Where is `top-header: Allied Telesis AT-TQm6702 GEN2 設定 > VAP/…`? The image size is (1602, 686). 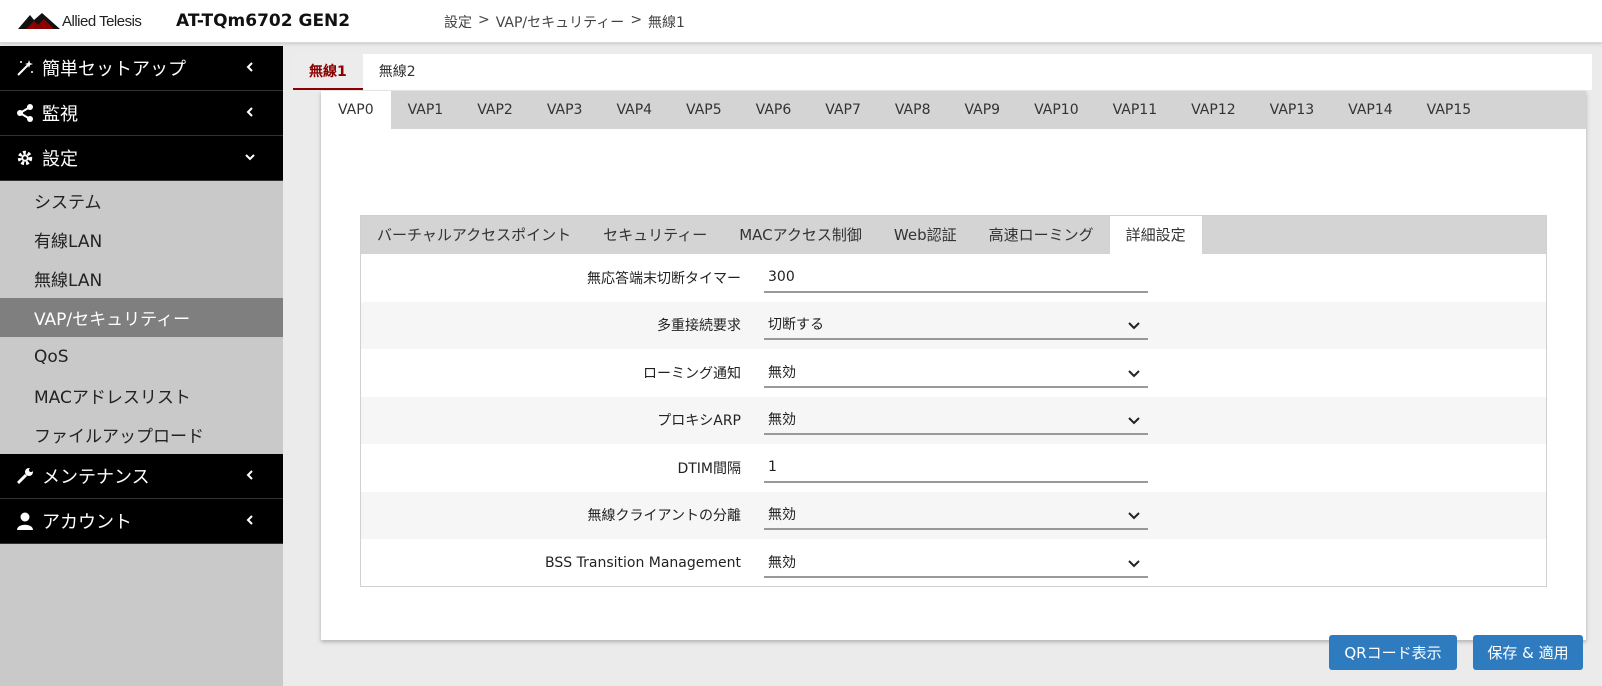
top-header: Allied Telesis AT-TQm6702 GEN2 設定 > VAP/… is located at coordinates (801, 21).